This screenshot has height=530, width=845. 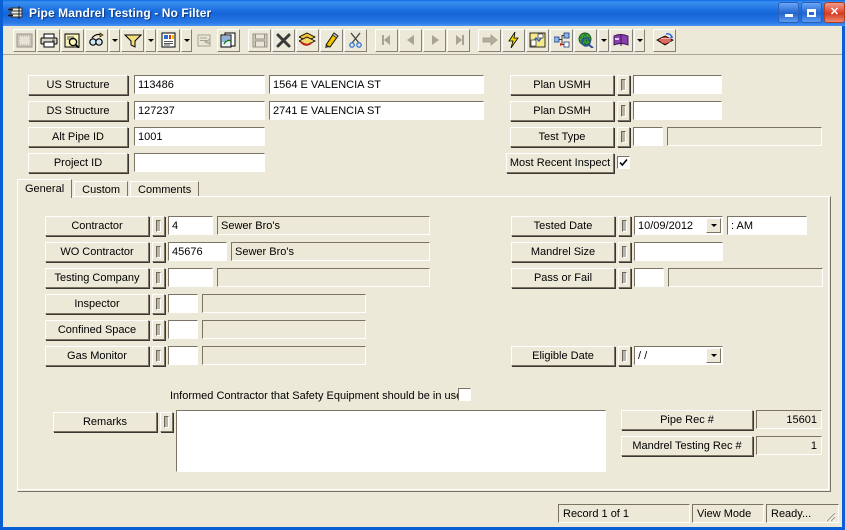 What do you see at coordinates (158, 356) in the screenshot?
I see `gas-monitor-lookup-button` at bounding box center [158, 356].